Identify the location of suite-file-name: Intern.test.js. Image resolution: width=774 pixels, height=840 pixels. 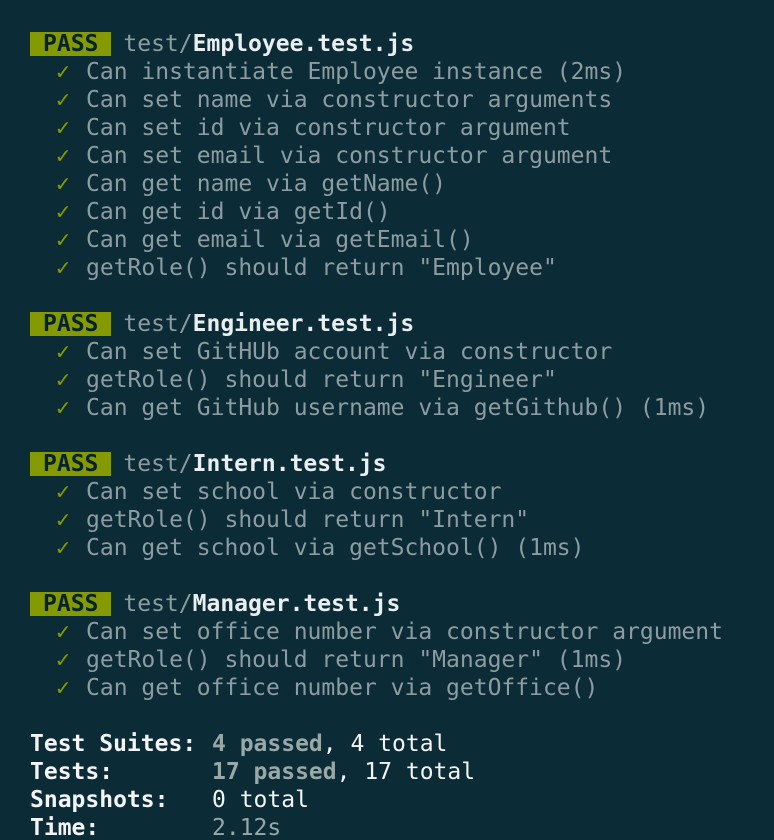
(289, 464).